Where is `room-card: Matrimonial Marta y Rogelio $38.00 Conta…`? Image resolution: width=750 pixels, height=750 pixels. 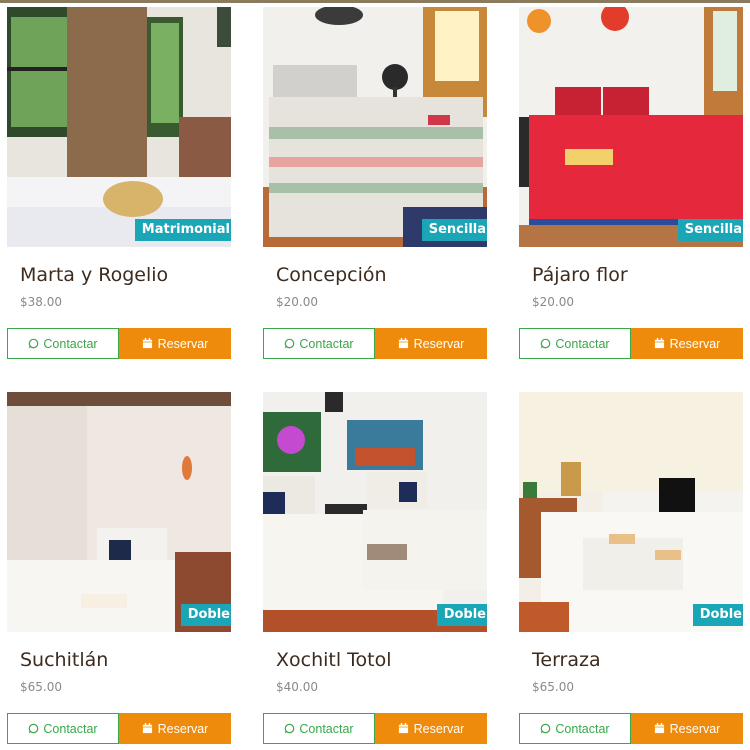 room-card: Matrimonial Marta y Rogelio $38.00 Conta… is located at coordinates (119, 183).